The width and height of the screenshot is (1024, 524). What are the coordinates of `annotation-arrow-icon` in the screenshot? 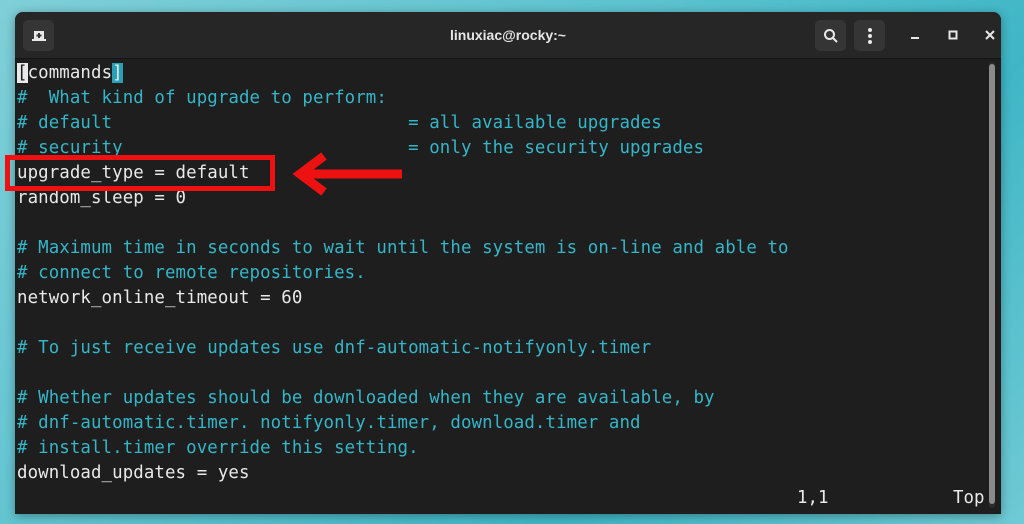 It's located at (347, 174).